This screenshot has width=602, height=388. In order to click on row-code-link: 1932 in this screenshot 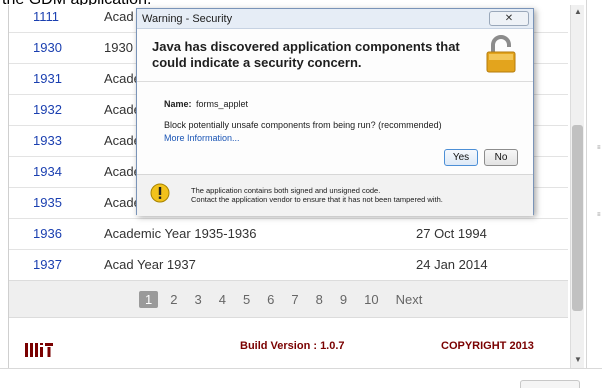, I will do `click(47, 109)`.